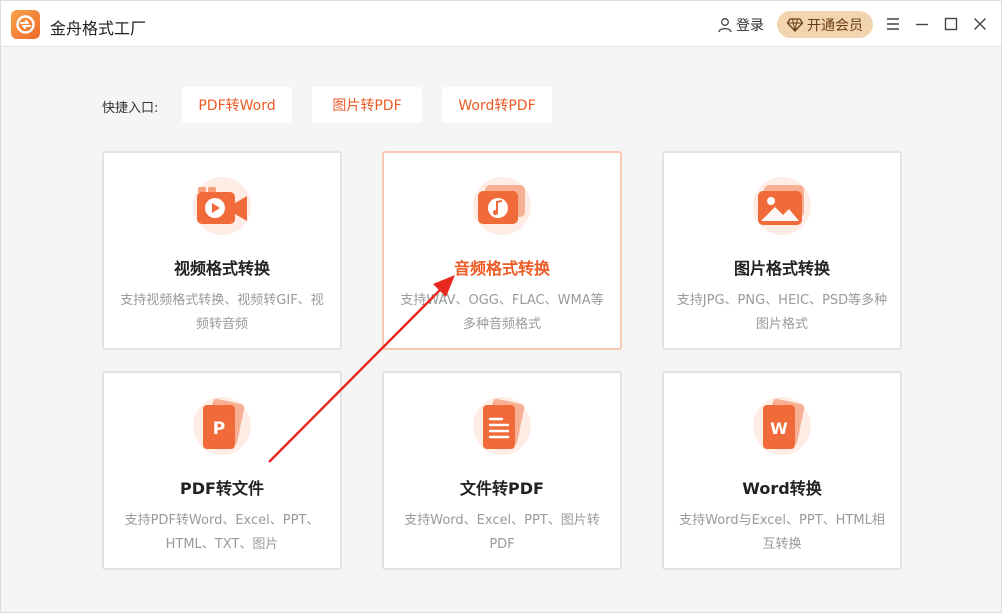 Image resolution: width=1002 pixels, height=613 pixels. I want to click on card-description: 支持PDF转Word、Excel、PPT、HTML、TXT、图片, so click(222, 532).